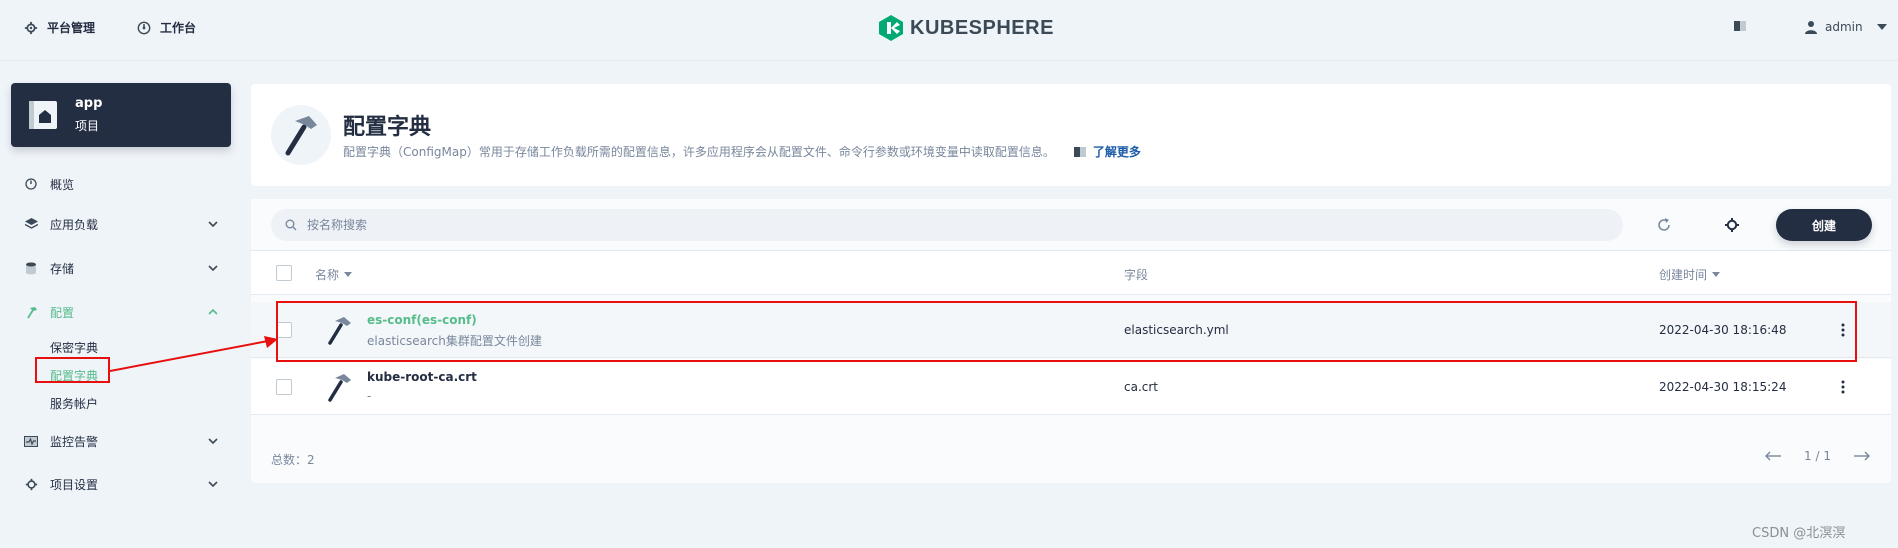 The height and width of the screenshot is (548, 1898). Describe the element at coordinates (284, 273) in the screenshot. I see `select-all-checkbox` at that location.